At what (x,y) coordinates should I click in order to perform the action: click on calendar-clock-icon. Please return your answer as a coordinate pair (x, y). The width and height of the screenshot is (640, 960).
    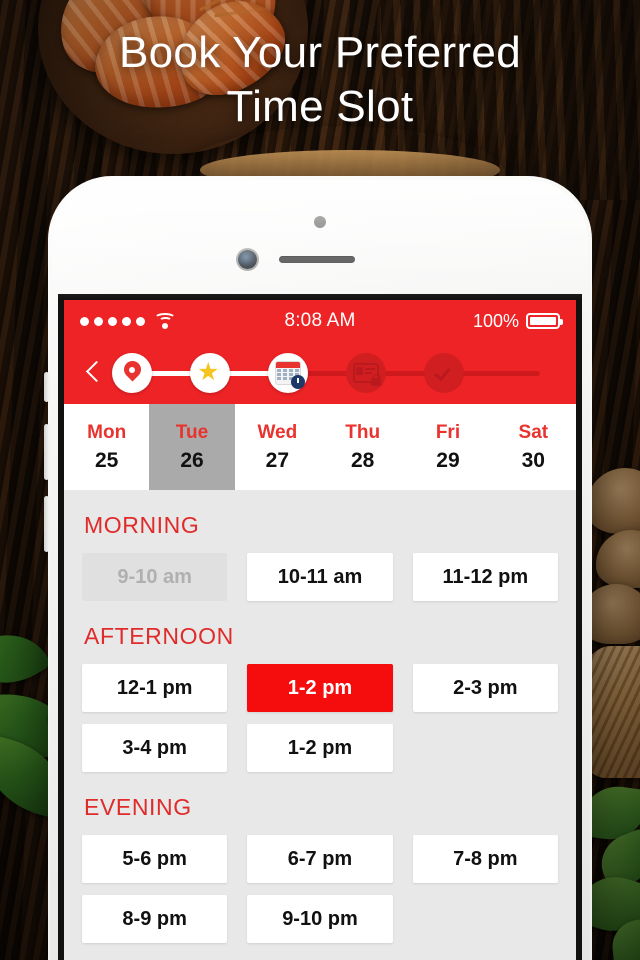
    Looking at the image, I should click on (290, 375).